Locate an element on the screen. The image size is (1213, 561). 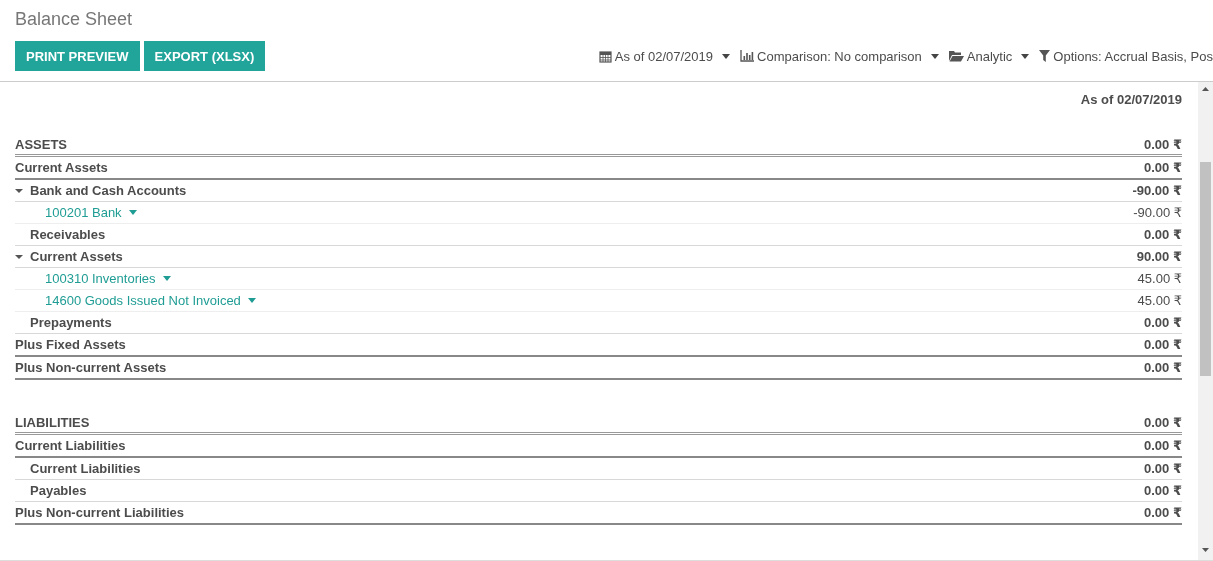
report-title: Balance Sheet is located at coordinates (74, 19).